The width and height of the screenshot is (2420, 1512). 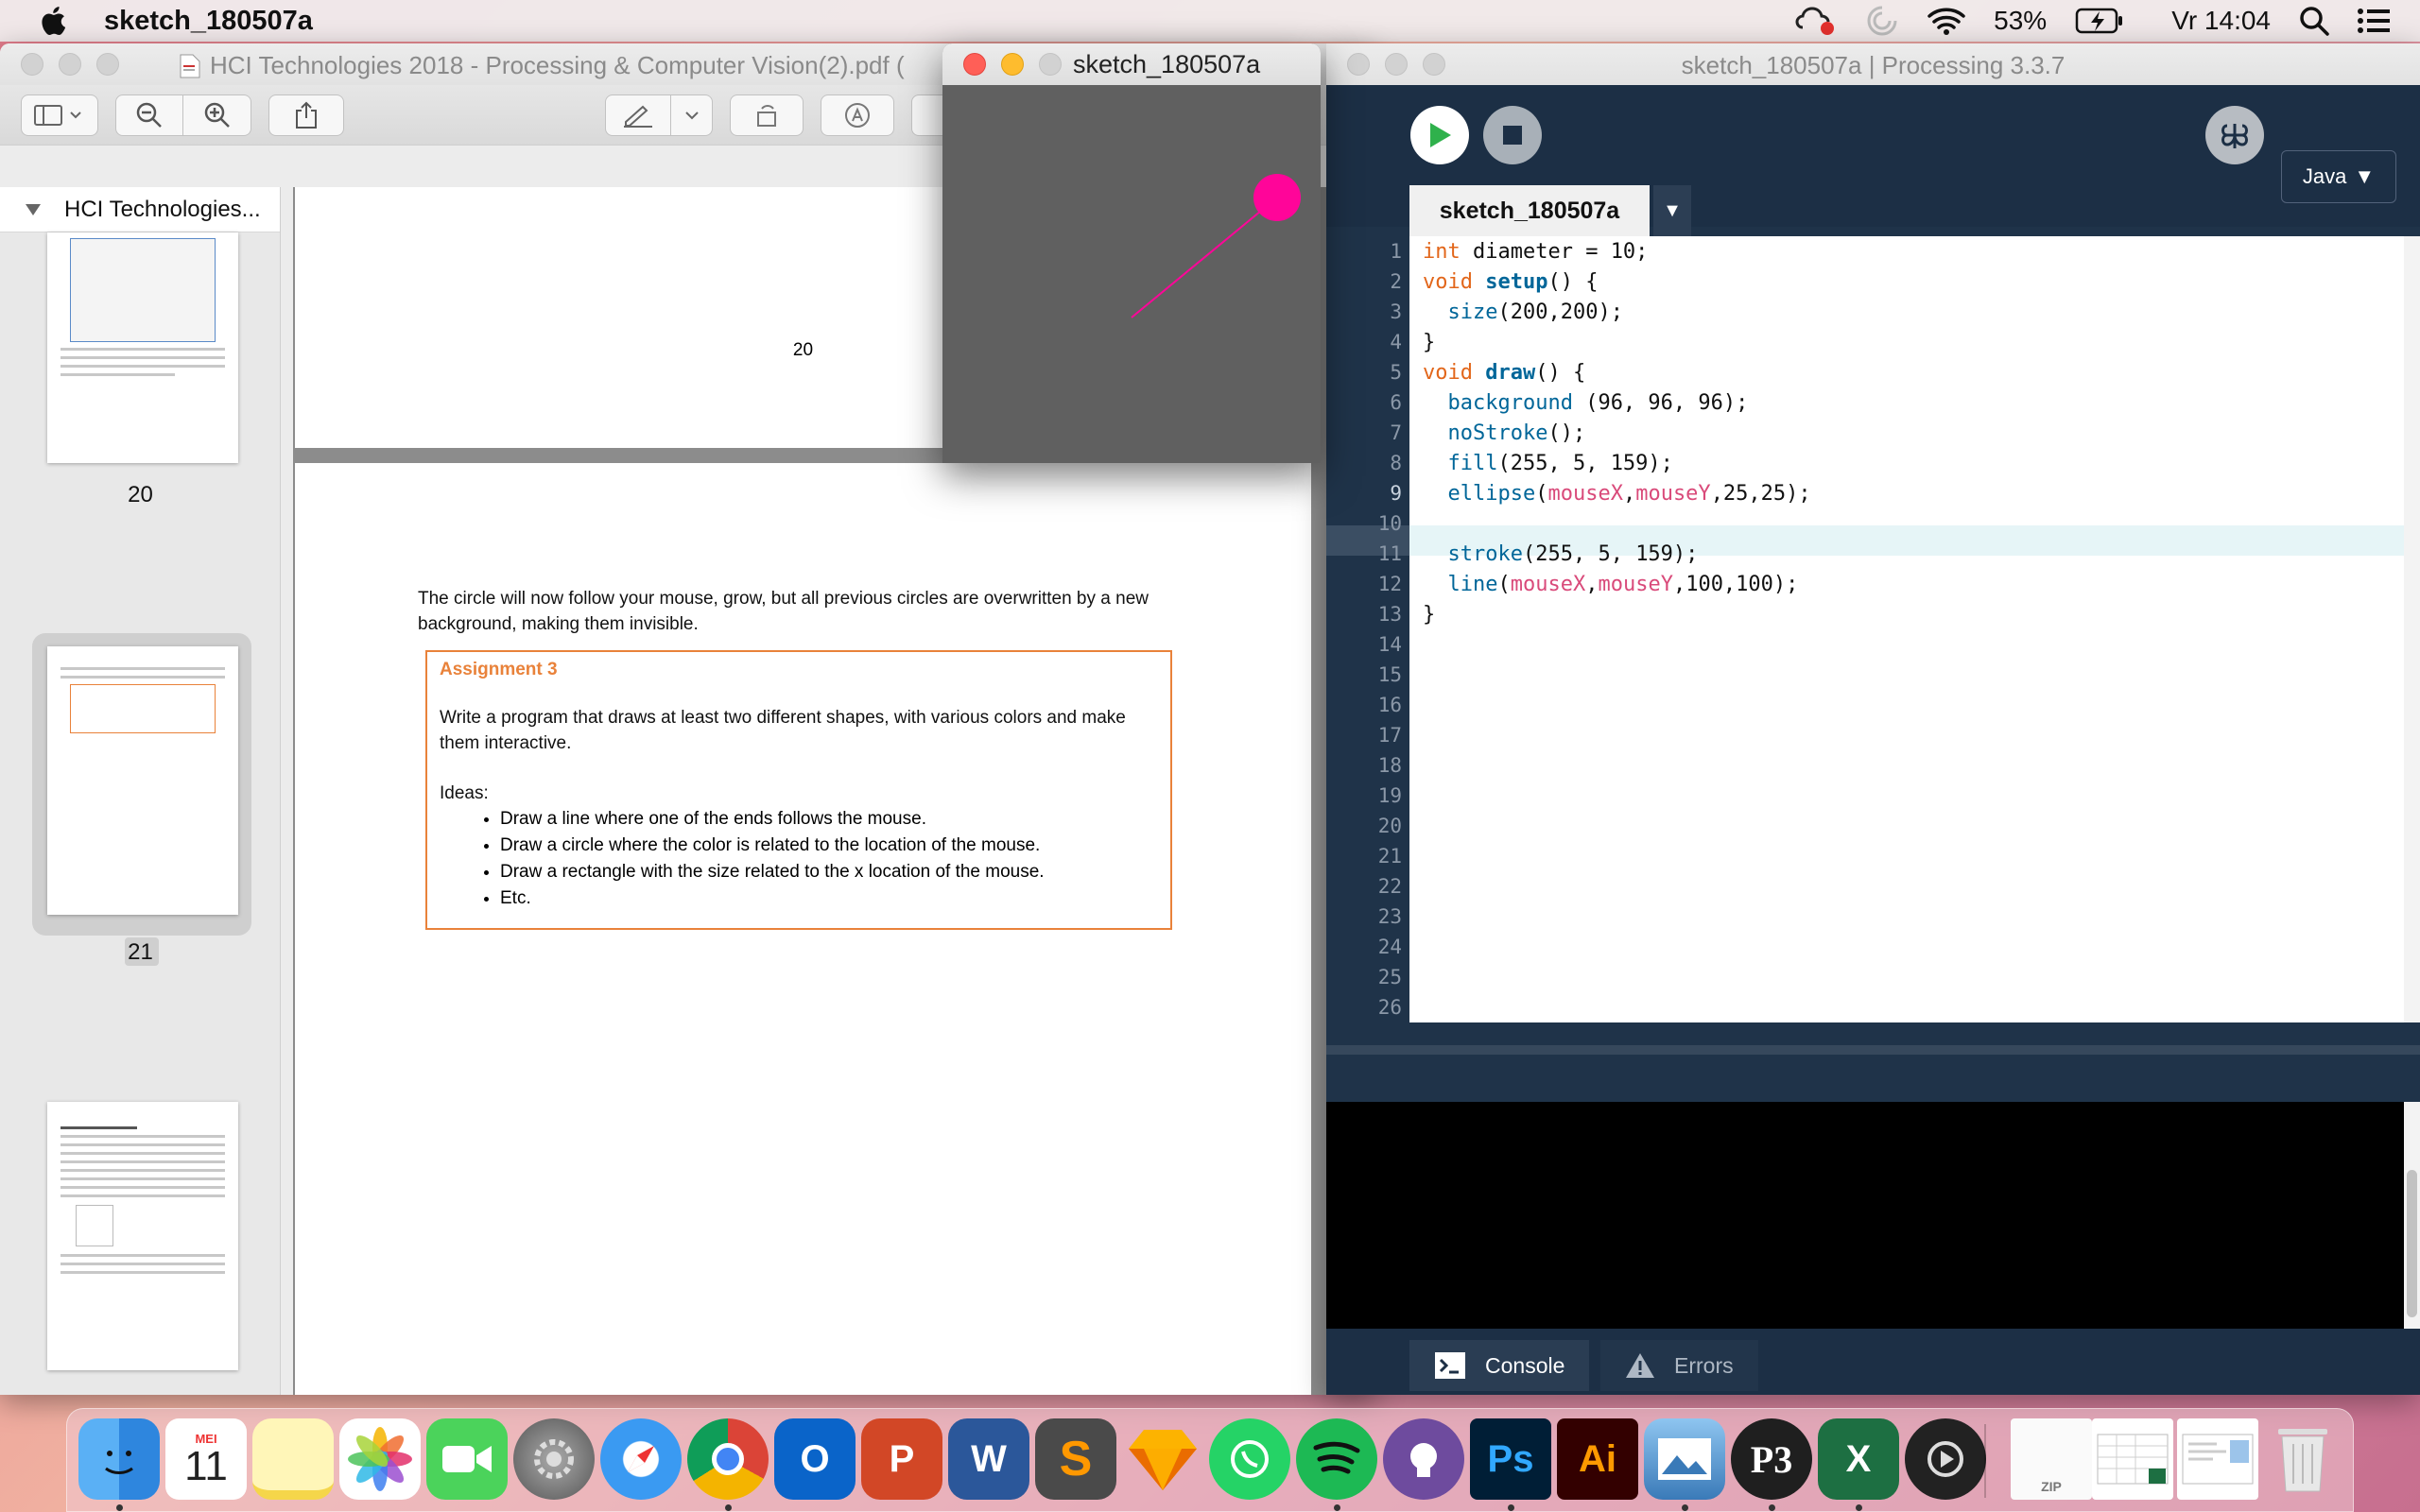 What do you see at coordinates (59, 115) in the screenshot?
I see `sidebar-toggle-button` at bounding box center [59, 115].